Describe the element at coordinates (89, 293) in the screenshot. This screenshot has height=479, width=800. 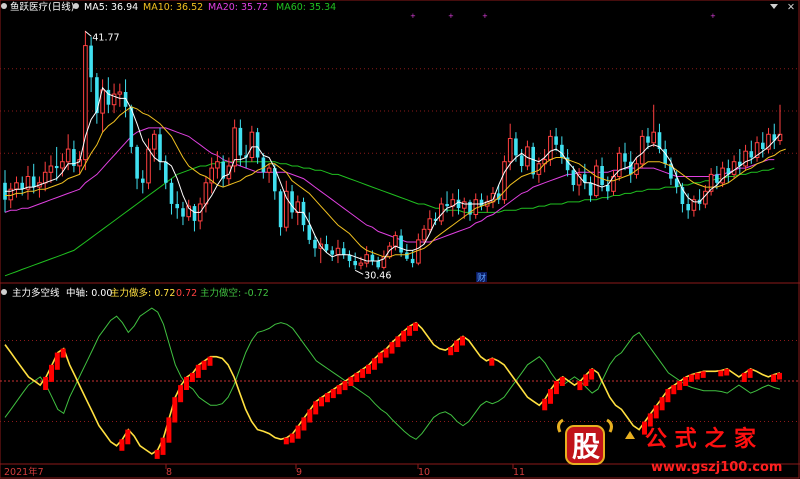
I see `mid-axis-label: 中轴: 0.00` at that location.